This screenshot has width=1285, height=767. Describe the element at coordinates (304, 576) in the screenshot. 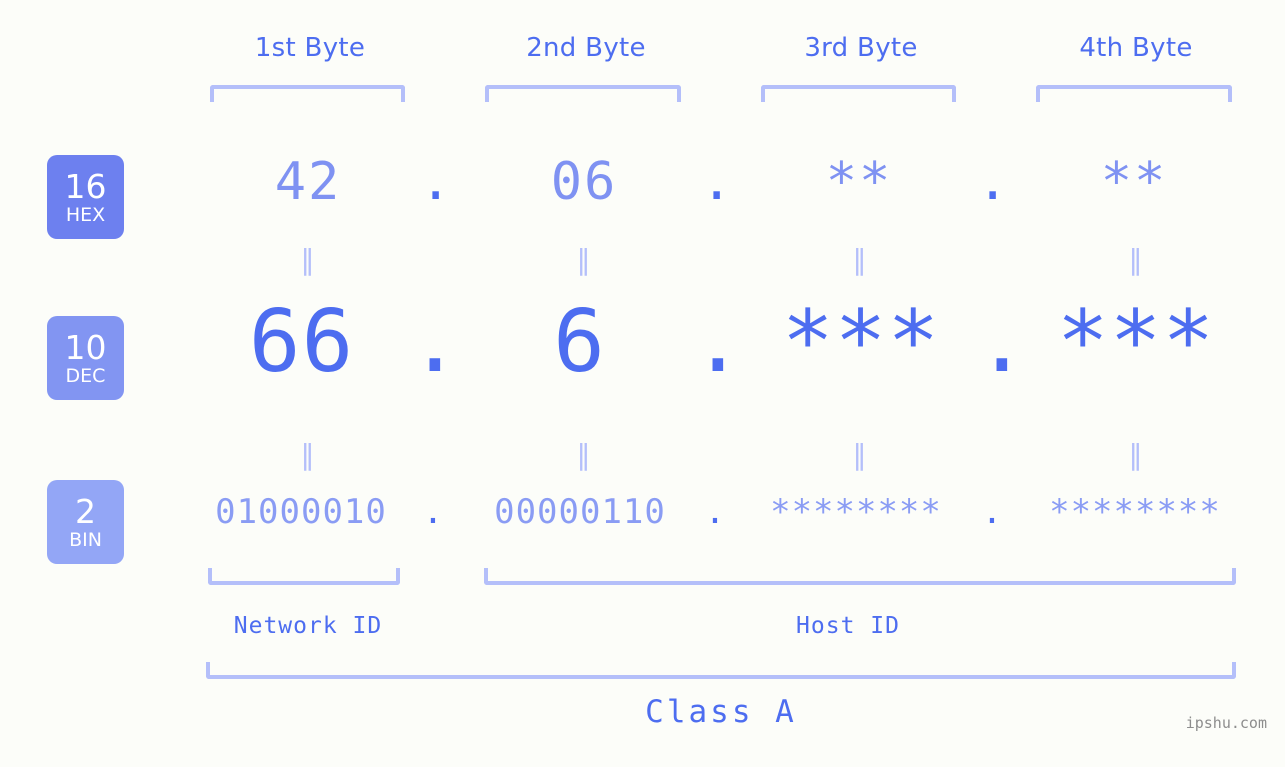

I see `network-id-bracket` at that location.